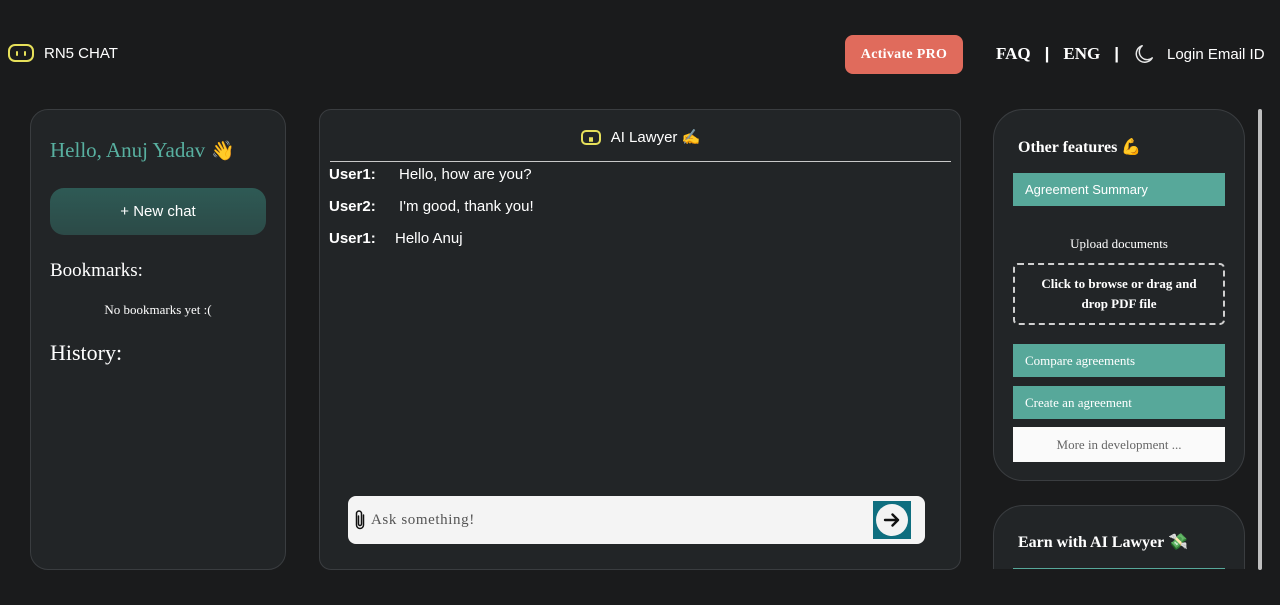 This screenshot has height=605, width=1280. I want to click on message: User1: Hello, how are you?, so click(431, 182).